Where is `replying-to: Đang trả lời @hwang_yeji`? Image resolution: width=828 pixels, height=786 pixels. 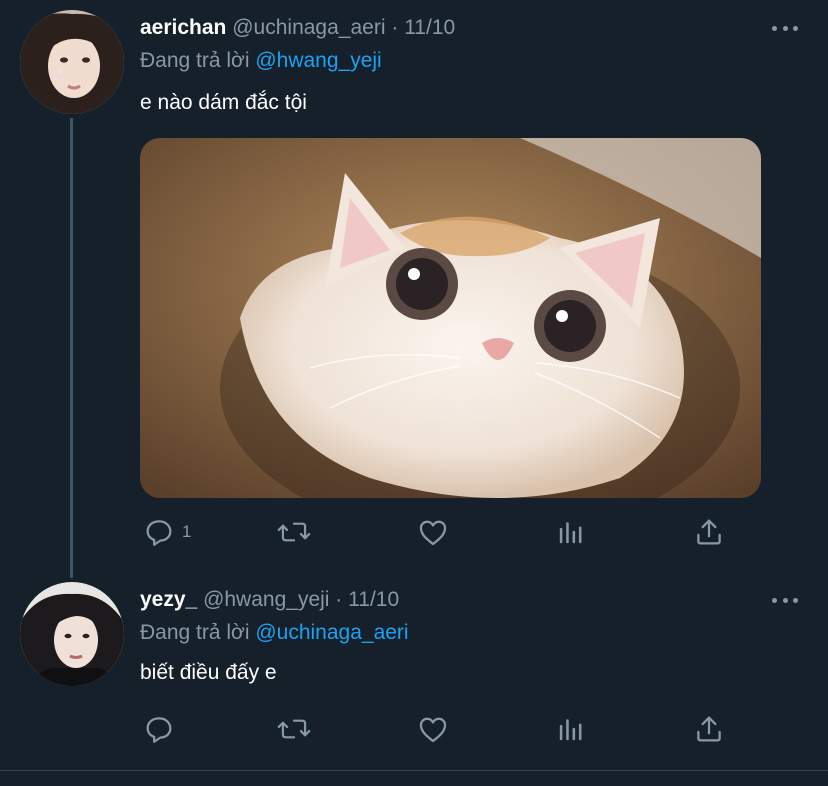 replying-to: Đang trả lời @hwang_yeji is located at coordinates (261, 61).